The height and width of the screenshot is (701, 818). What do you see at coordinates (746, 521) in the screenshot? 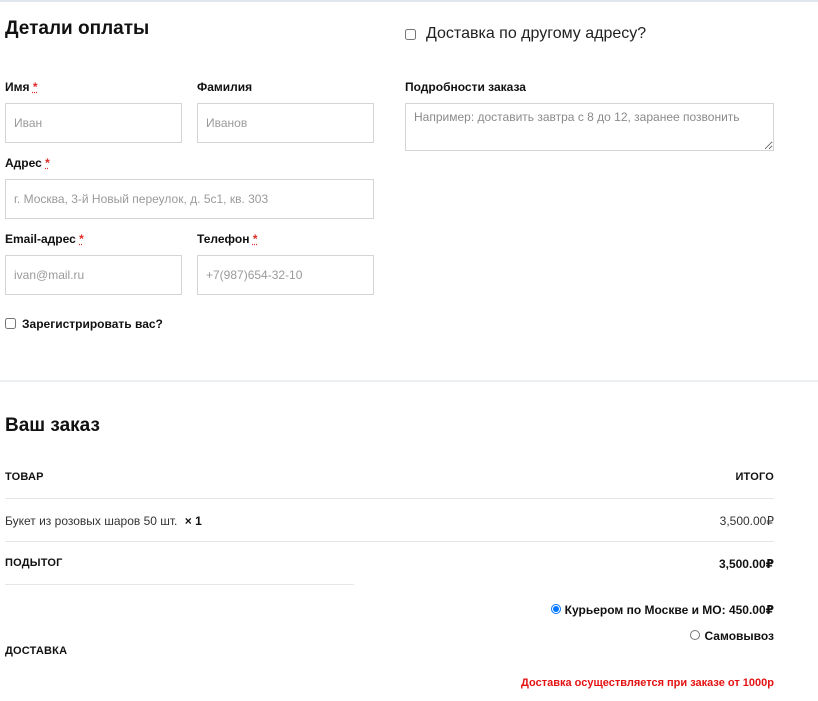
I see `order-item-total: 3,500.00₽` at bounding box center [746, 521].